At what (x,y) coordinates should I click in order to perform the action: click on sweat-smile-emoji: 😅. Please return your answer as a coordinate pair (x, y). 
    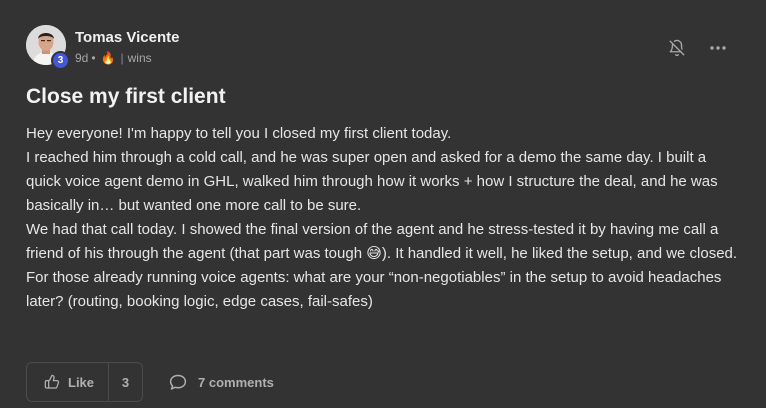
    Looking at the image, I should click on (374, 253).